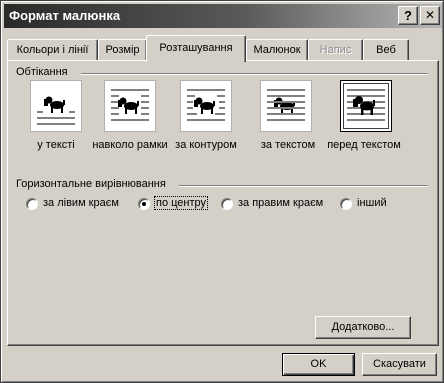 The width and height of the screenshot is (444, 383). I want to click on inline-with-text-icon, so click(56, 106).